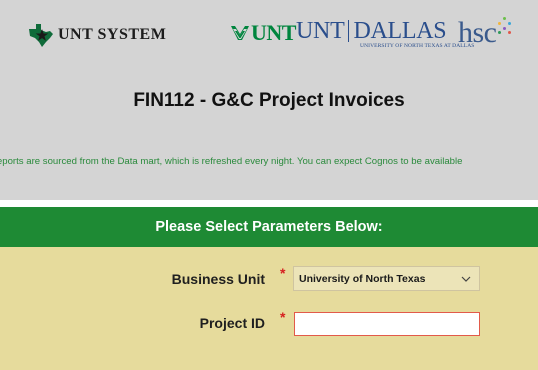 The width and height of the screenshot is (538, 370). I want to click on unt-system-logo: UNT SYSTEM, so click(96, 35).